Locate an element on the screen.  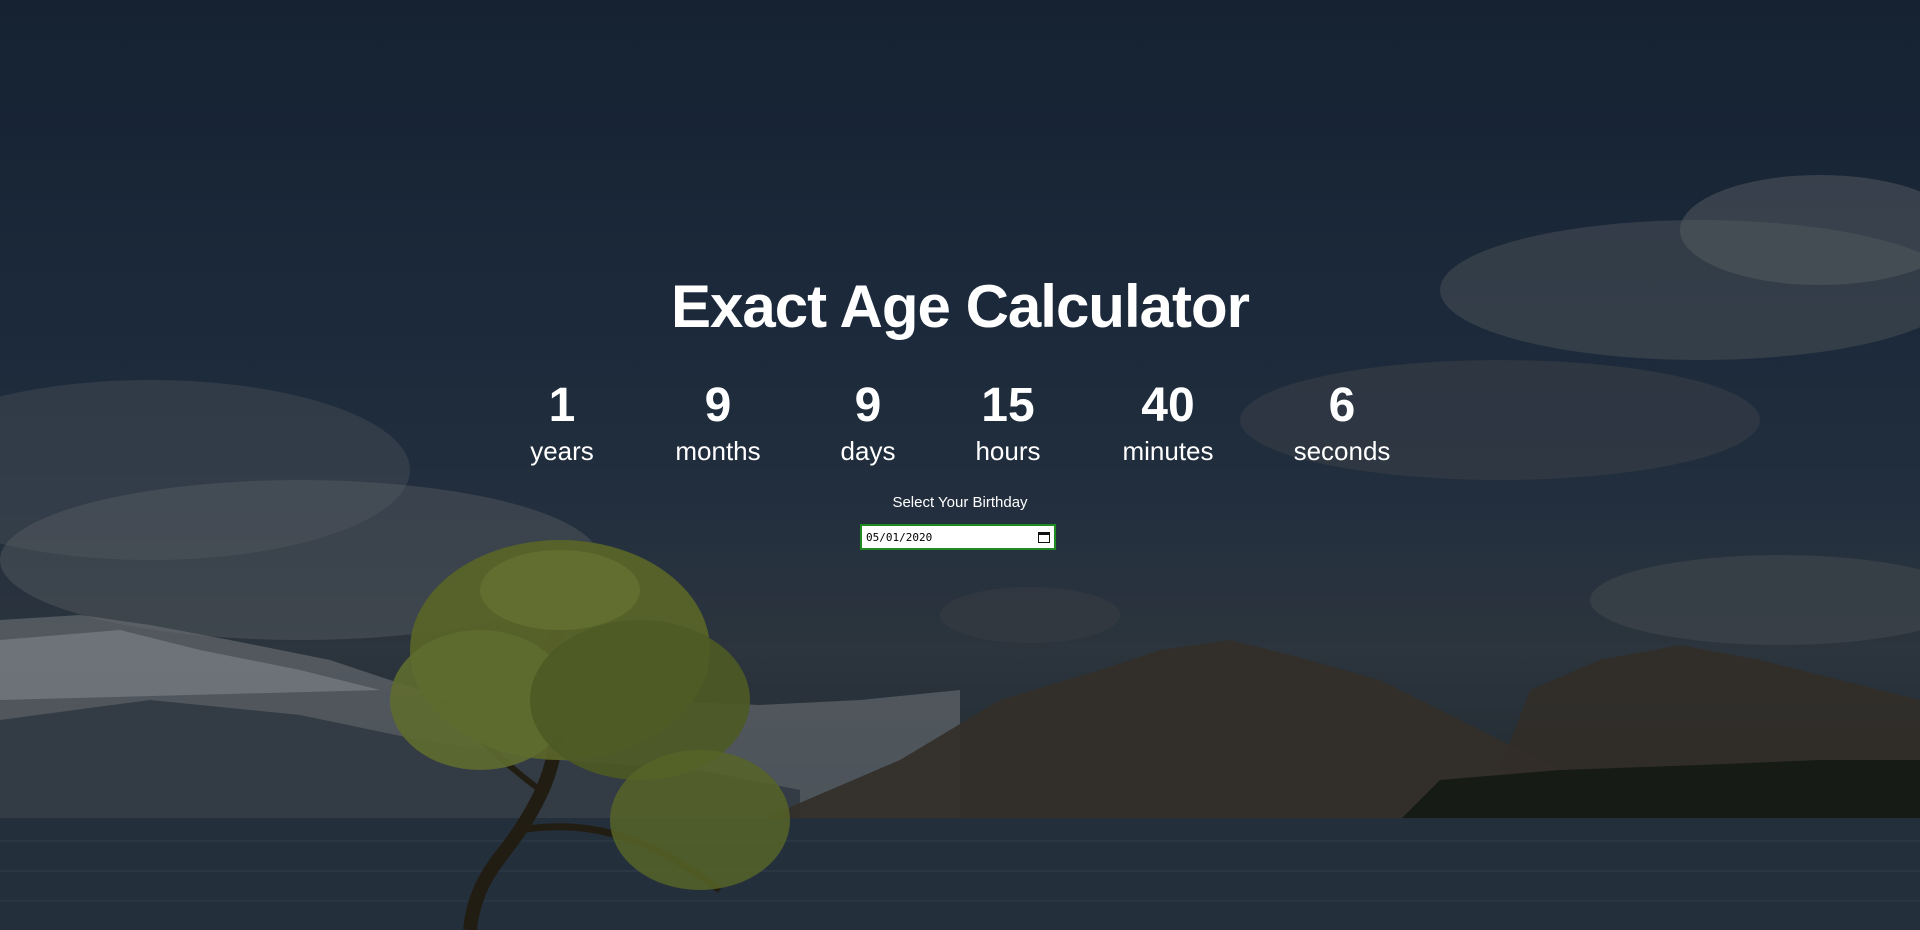
minutes-value: 40 is located at coordinates (1168, 405).